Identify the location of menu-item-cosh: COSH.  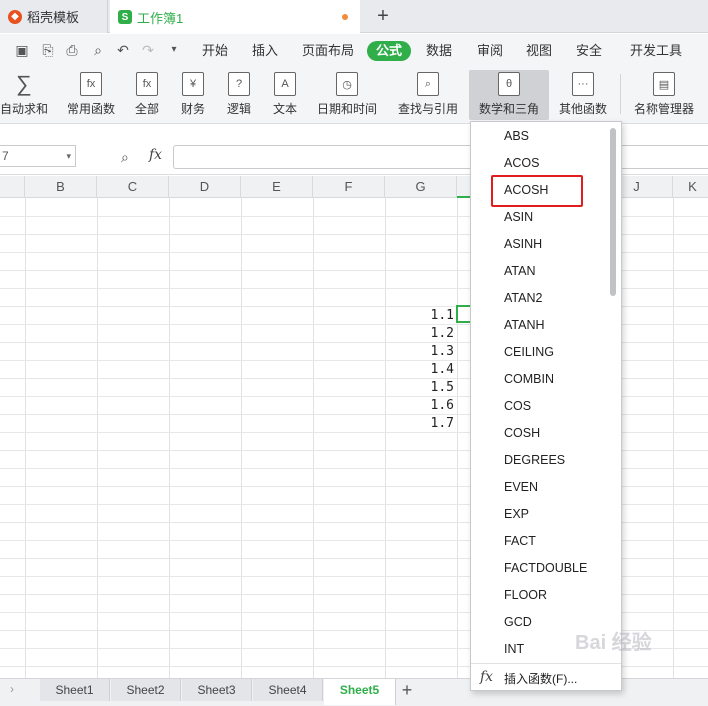
(522, 433).